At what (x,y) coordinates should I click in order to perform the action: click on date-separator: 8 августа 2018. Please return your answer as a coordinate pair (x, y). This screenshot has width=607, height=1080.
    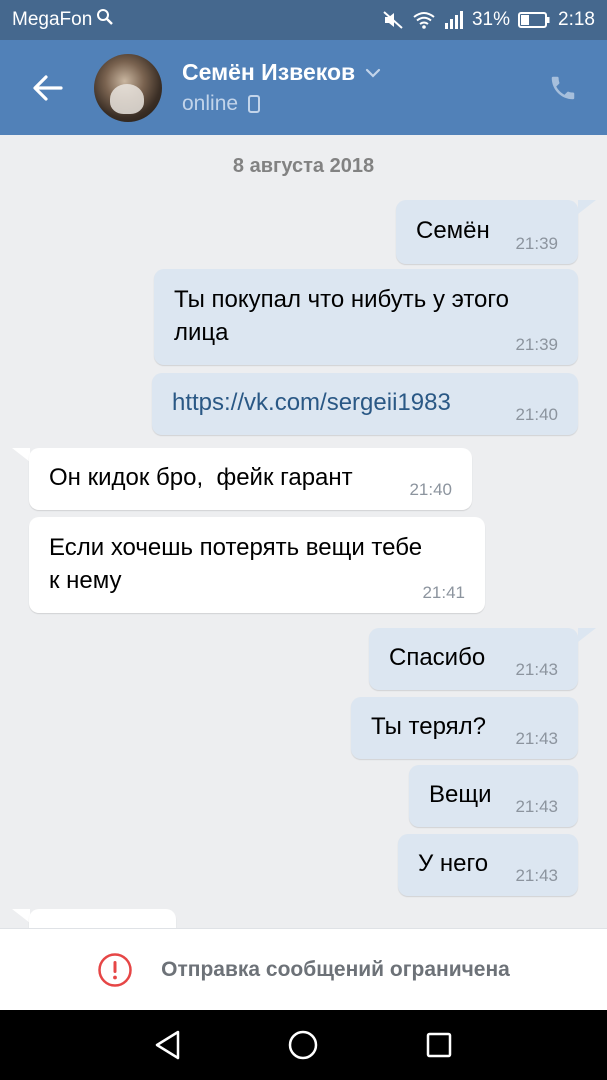
    Looking at the image, I should click on (303, 166).